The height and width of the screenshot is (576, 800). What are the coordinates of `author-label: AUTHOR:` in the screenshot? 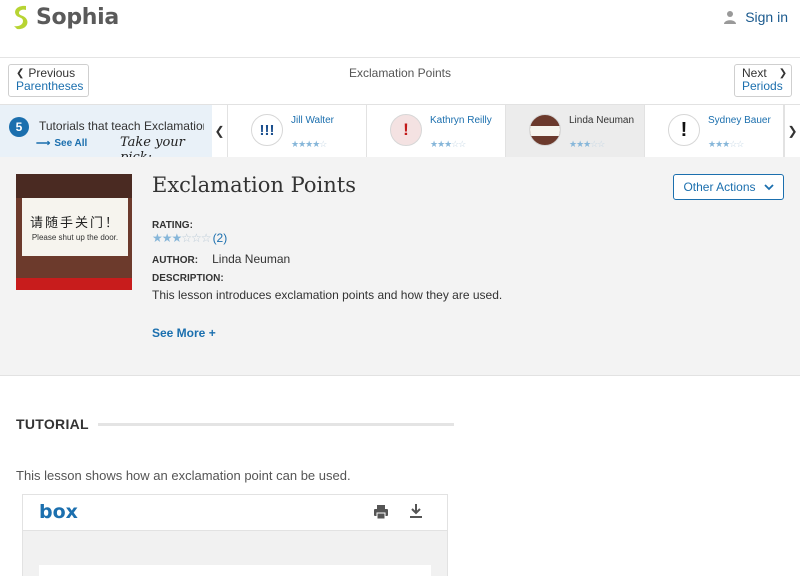 It's located at (175, 260).